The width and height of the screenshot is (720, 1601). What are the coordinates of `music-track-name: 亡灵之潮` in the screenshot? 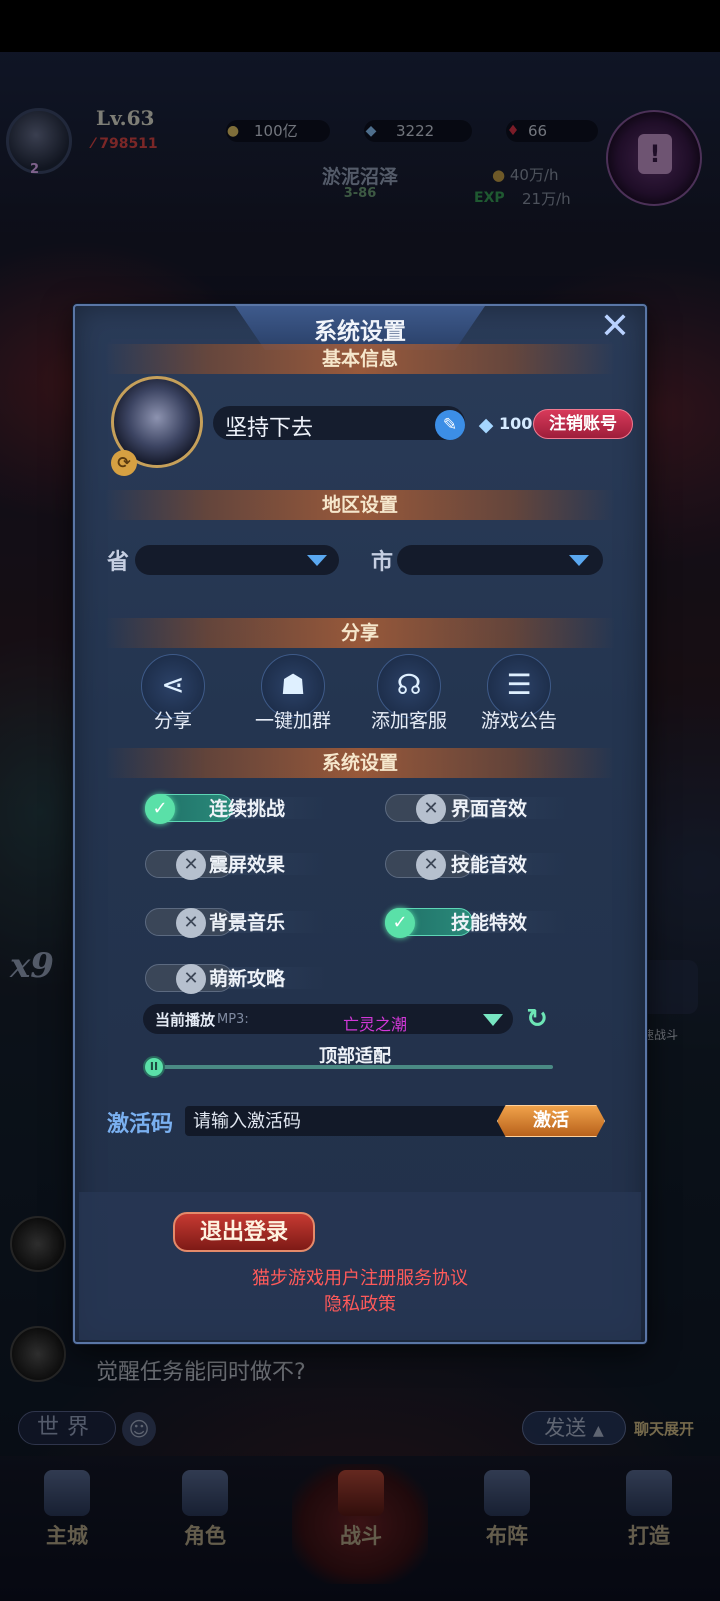 It's located at (374, 1024).